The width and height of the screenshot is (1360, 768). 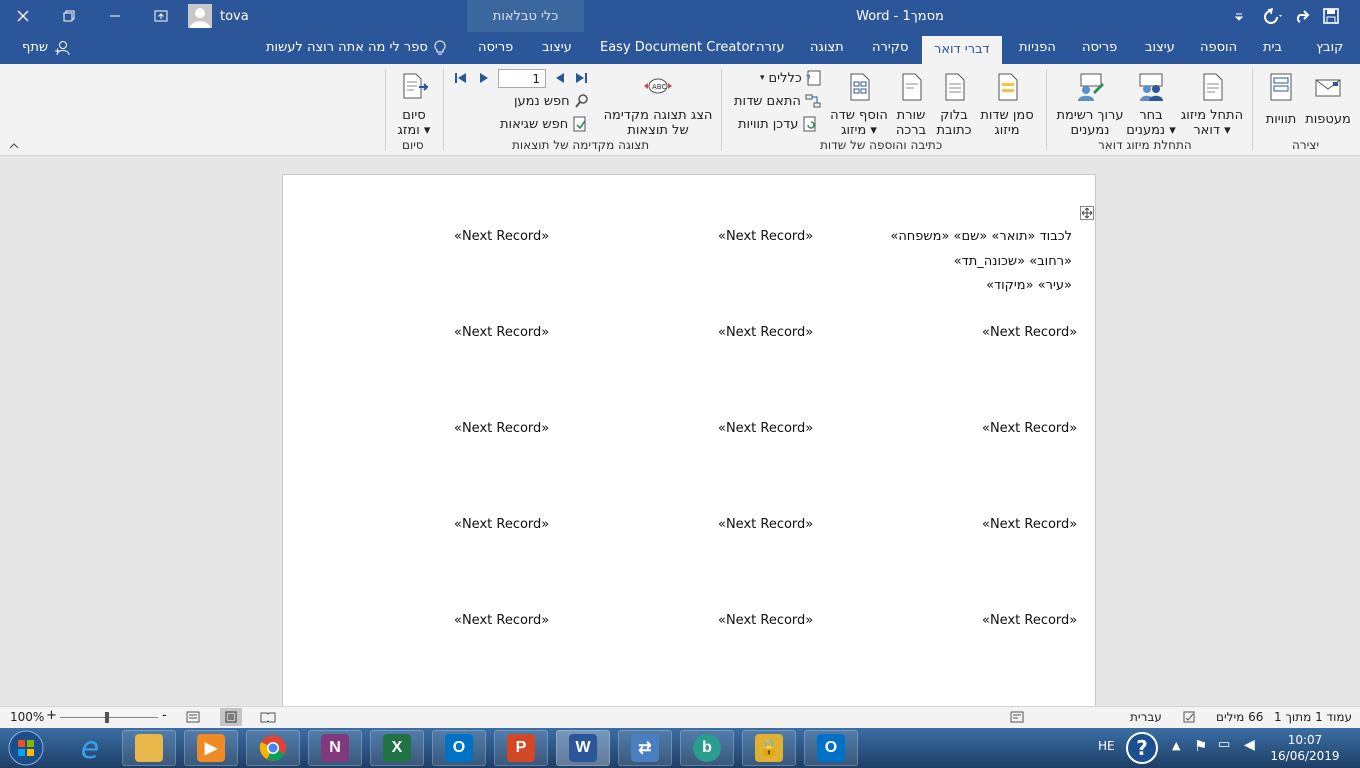 I want to click on highlight-merge-fields-button: סמן שדות מיזוג, so click(x=1007, y=105).